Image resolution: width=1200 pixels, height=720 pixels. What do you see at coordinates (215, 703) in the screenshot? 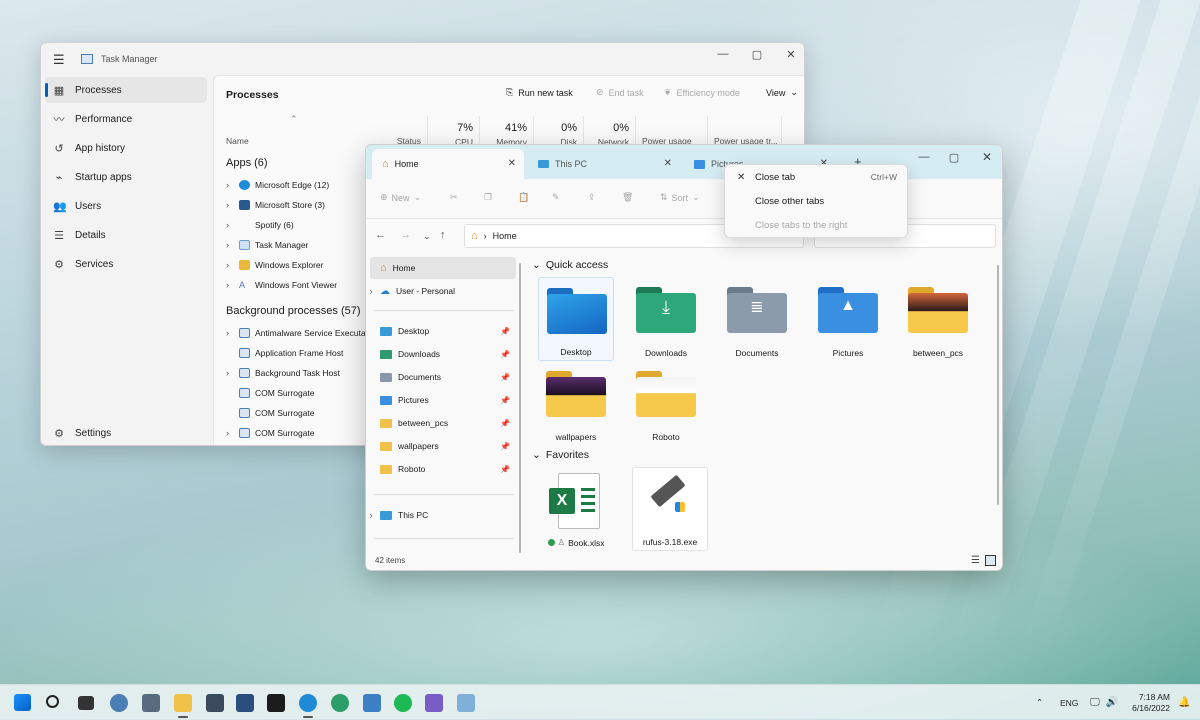
I see `calculator-icon` at bounding box center [215, 703].